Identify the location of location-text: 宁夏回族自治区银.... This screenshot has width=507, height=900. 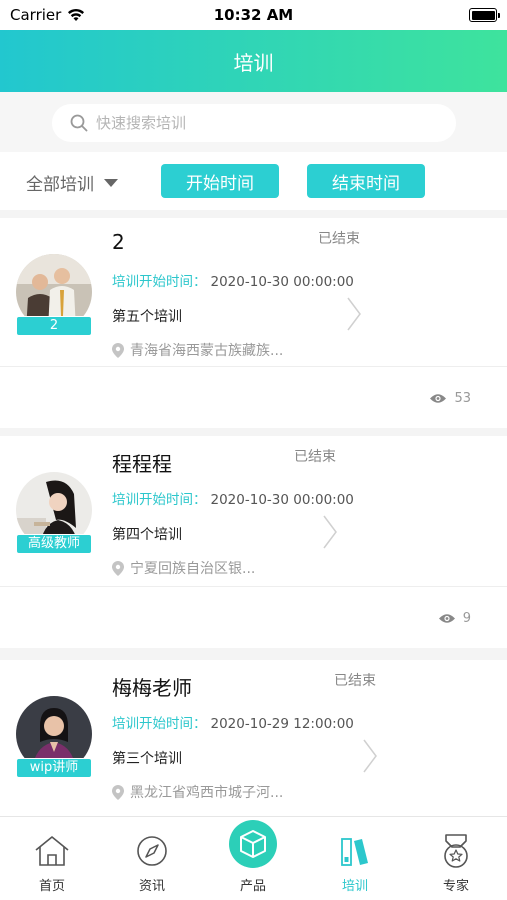
(193, 569).